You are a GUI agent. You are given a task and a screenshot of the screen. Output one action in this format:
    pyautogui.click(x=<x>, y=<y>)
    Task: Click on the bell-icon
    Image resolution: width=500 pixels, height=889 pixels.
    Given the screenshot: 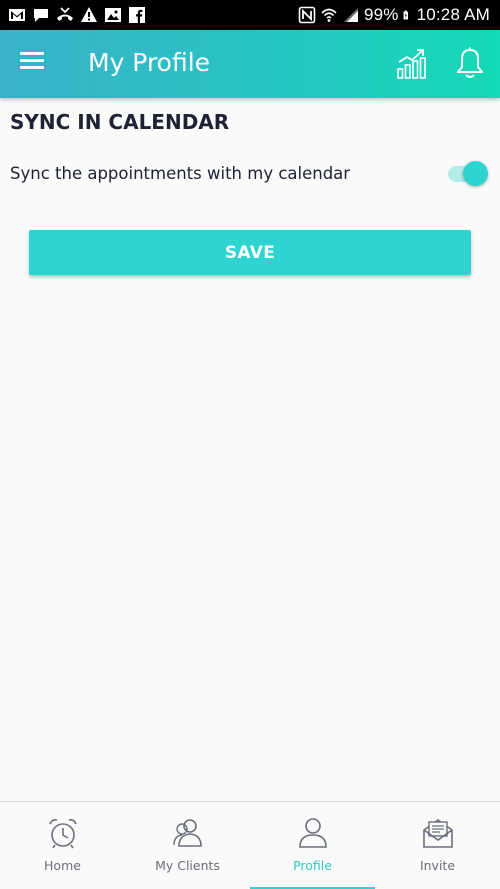 What is the action you would take?
    pyautogui.click(x=470, y=63)
    